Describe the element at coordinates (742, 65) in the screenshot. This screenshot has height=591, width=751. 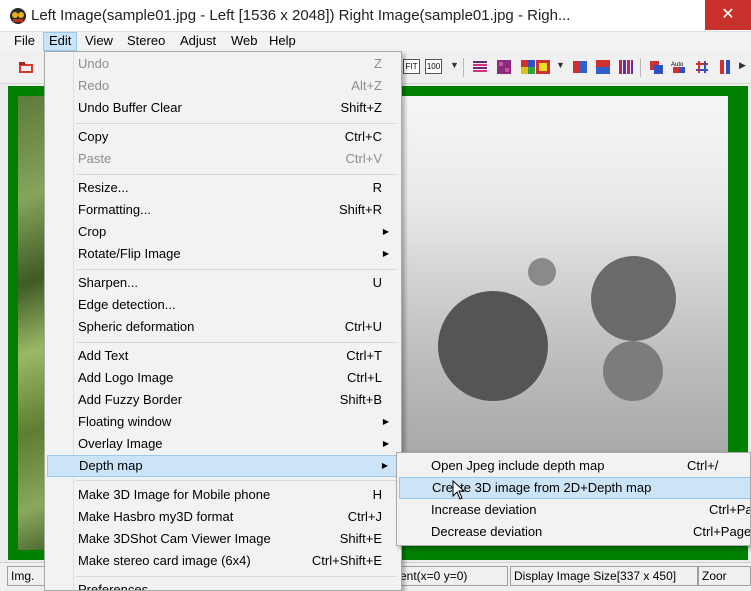
I see `more-tools-icon: ▶` at that location.